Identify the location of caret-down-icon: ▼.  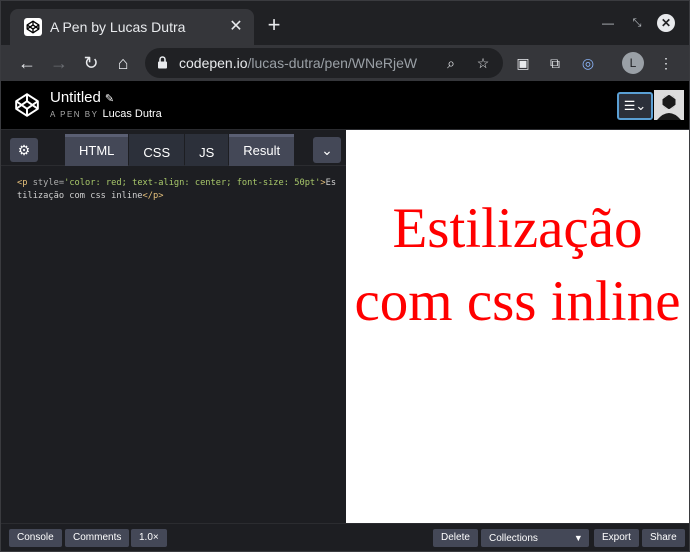
(578, 538).